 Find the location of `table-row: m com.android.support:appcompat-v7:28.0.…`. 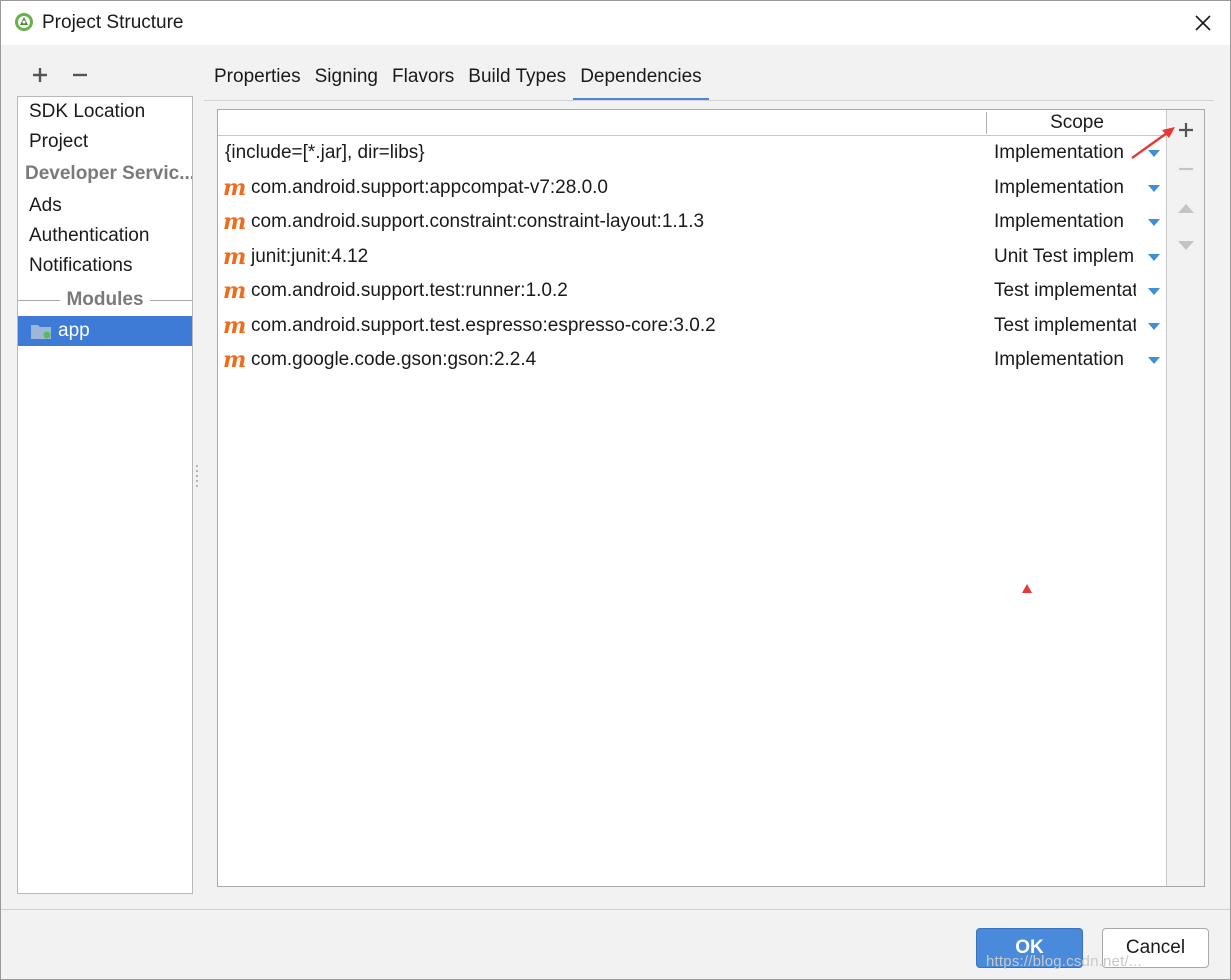

table-row: m com.android.support:appcompat-v7:28.0.… is located at coordinates (692, 188).